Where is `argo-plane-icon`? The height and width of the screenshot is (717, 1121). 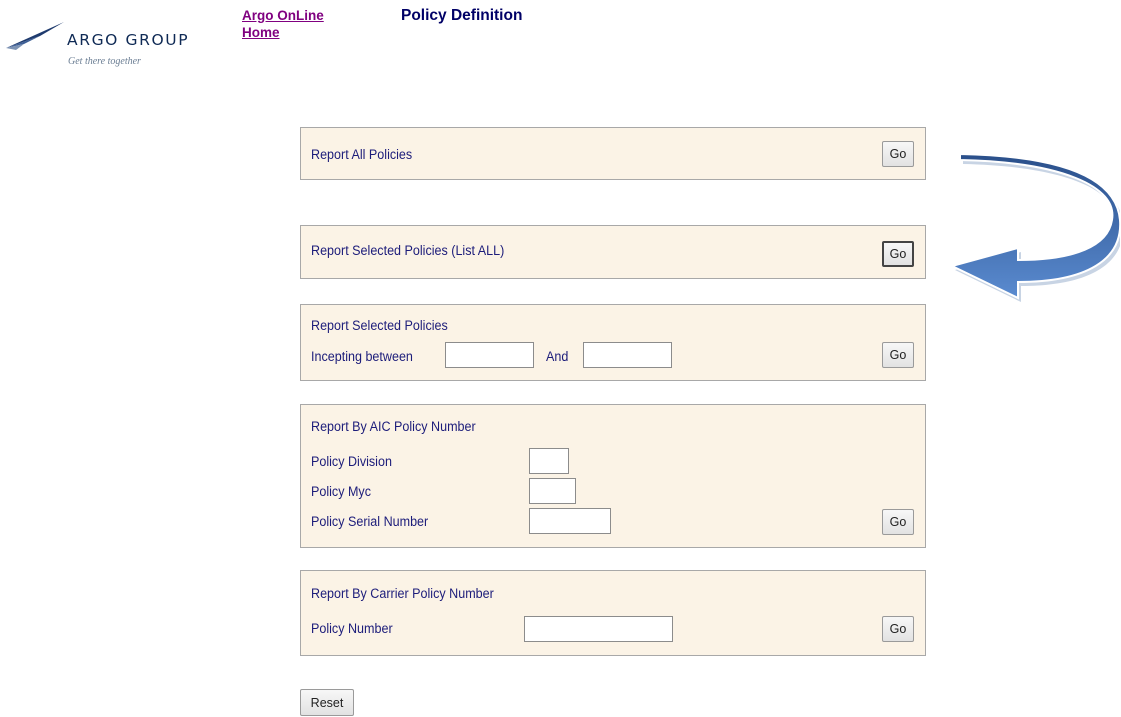
argo-plane-icon is located at coordinates (35, 36).